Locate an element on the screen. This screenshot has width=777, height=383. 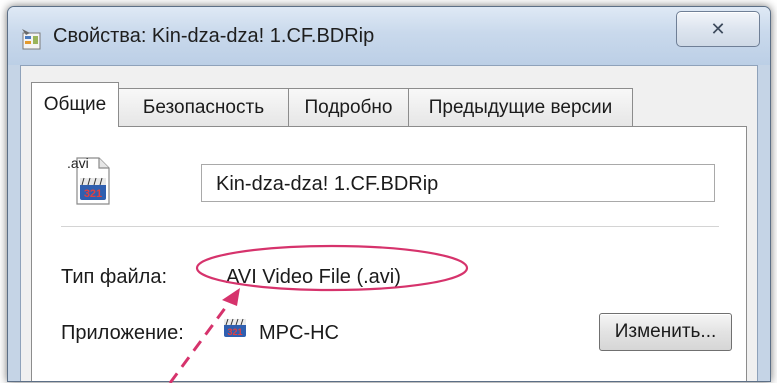
file-icon-badge: 321 is located at coordinates (93, 194).